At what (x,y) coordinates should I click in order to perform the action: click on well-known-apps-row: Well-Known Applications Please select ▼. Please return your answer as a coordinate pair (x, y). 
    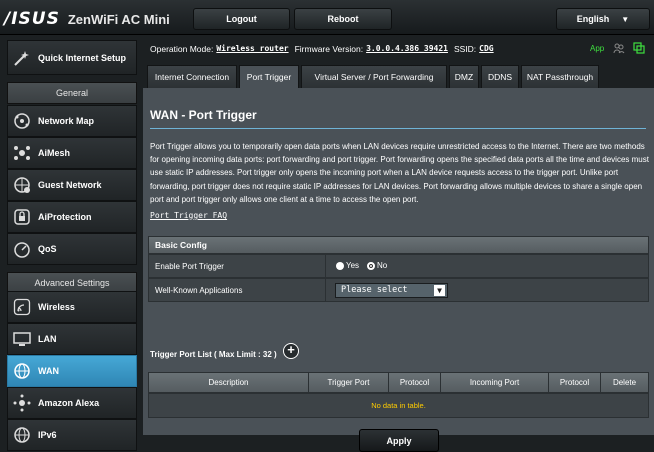
    Looking at the image, I should click on (398, 290).